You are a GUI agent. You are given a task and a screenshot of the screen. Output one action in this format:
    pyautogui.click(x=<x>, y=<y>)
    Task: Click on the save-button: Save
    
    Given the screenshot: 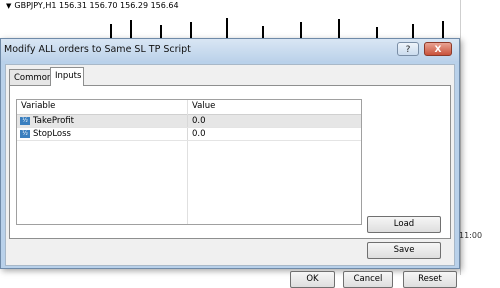 What is the action you would take?
    pyautogui.click(x=404, y=250)
    